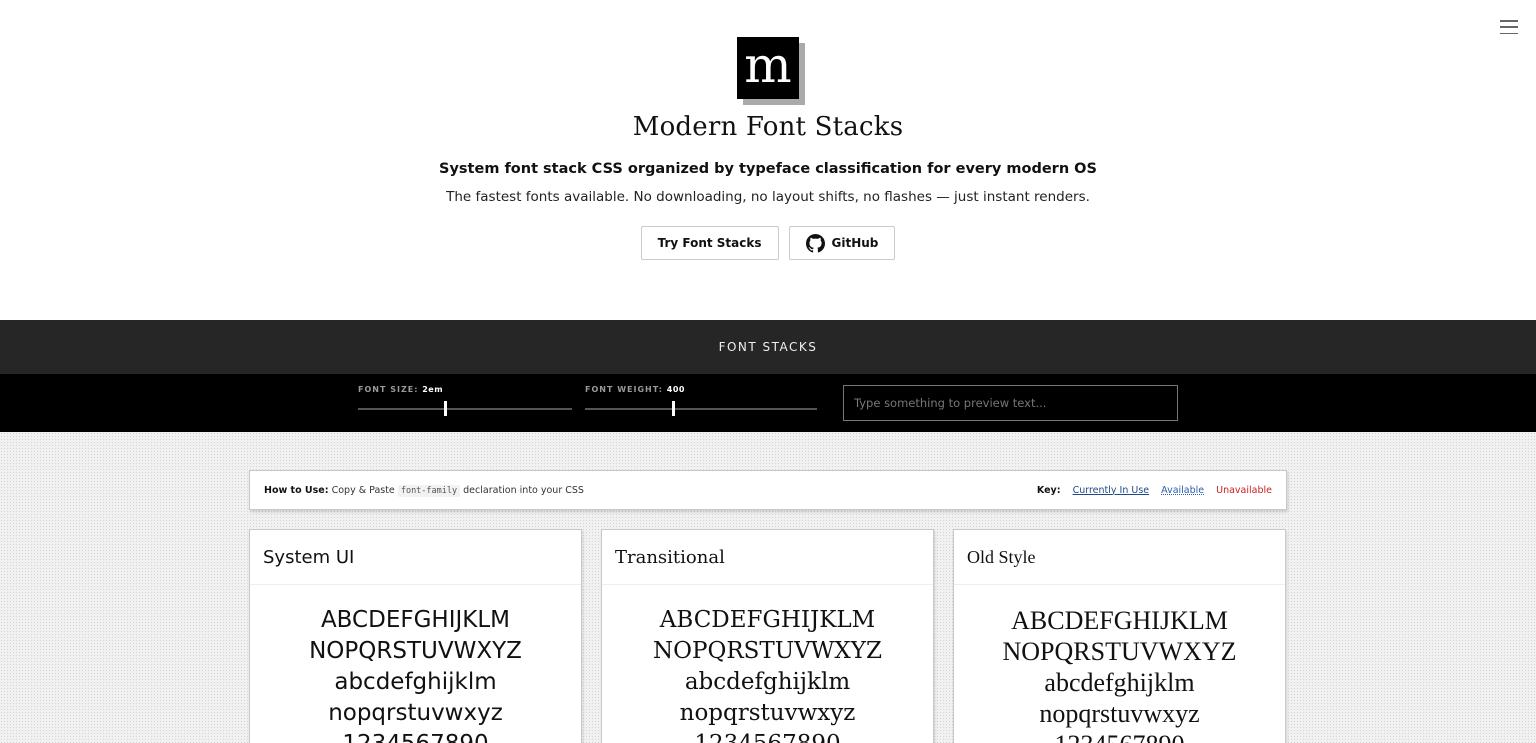 Image resolution: width=1536 pixels, height=743 pixels. What do you see at coordinates (1244, 490) in the screenshot?
I see `key-unavailable: Unavailable` at bounding box center [1244, 490].